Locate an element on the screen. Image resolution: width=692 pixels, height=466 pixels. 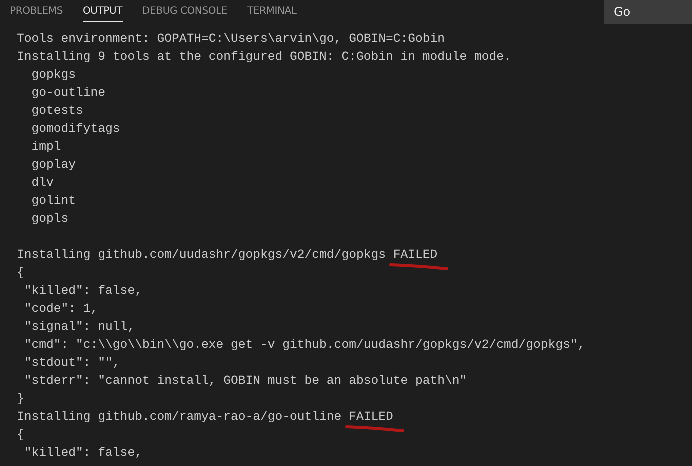
output-line: "stderr": "cannot install, GOBIN must be an absolute path\n" is located at coordinates (245, 381).